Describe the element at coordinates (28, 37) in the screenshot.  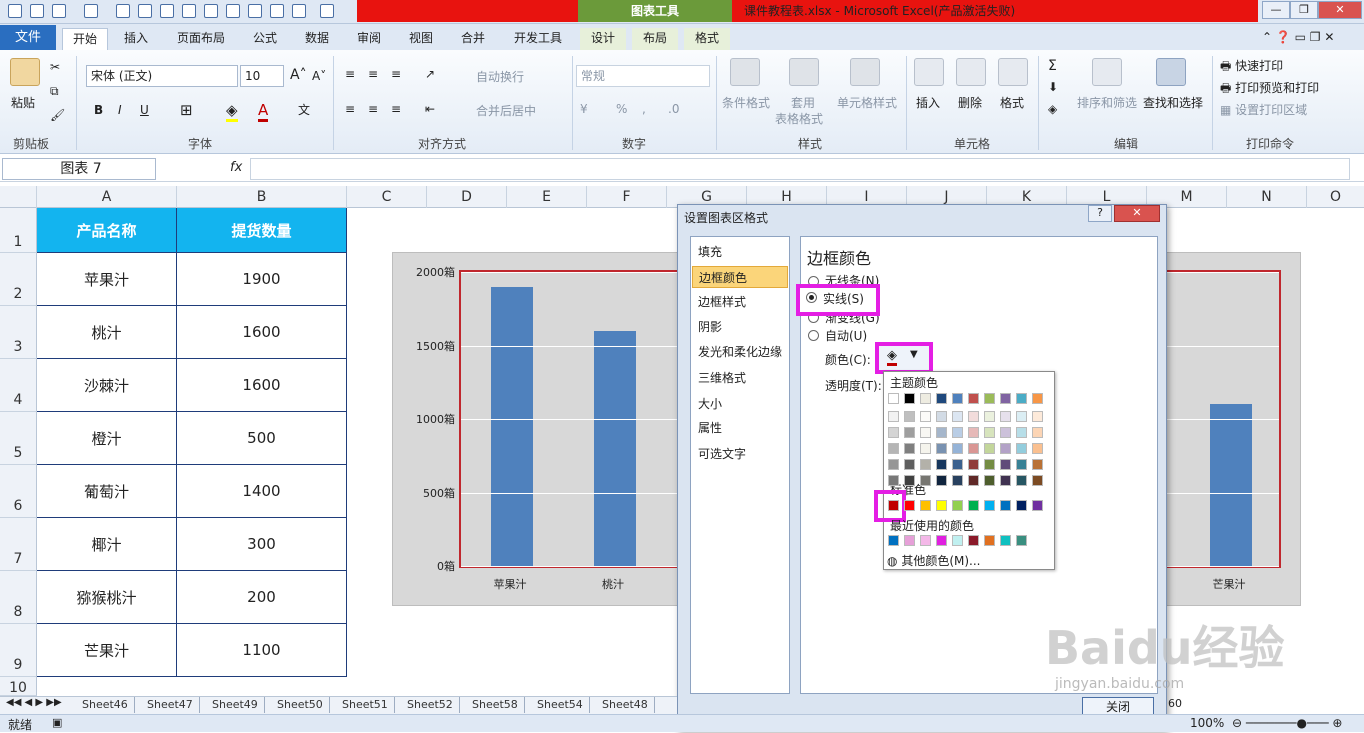
I see `tab-file: 文件` at that location.